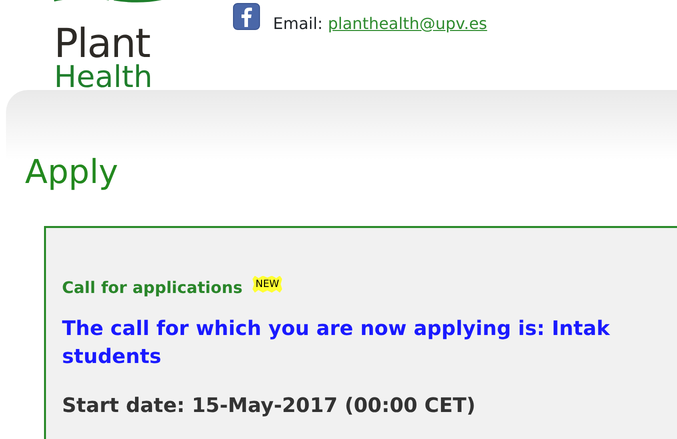  Describe the element at coordinates (103, 78) in the screenshot. I see `logo-text: Health` at that location.